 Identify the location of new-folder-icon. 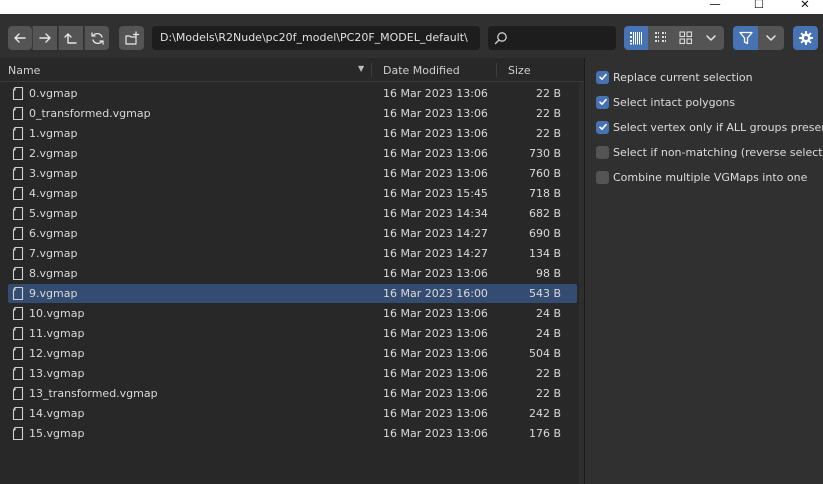
(131, 37).